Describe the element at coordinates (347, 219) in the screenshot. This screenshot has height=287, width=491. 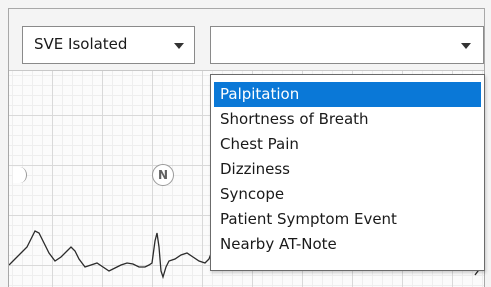
I see `dropdown-option-patient-symptom-event: Patient Symptom Event` at that location.